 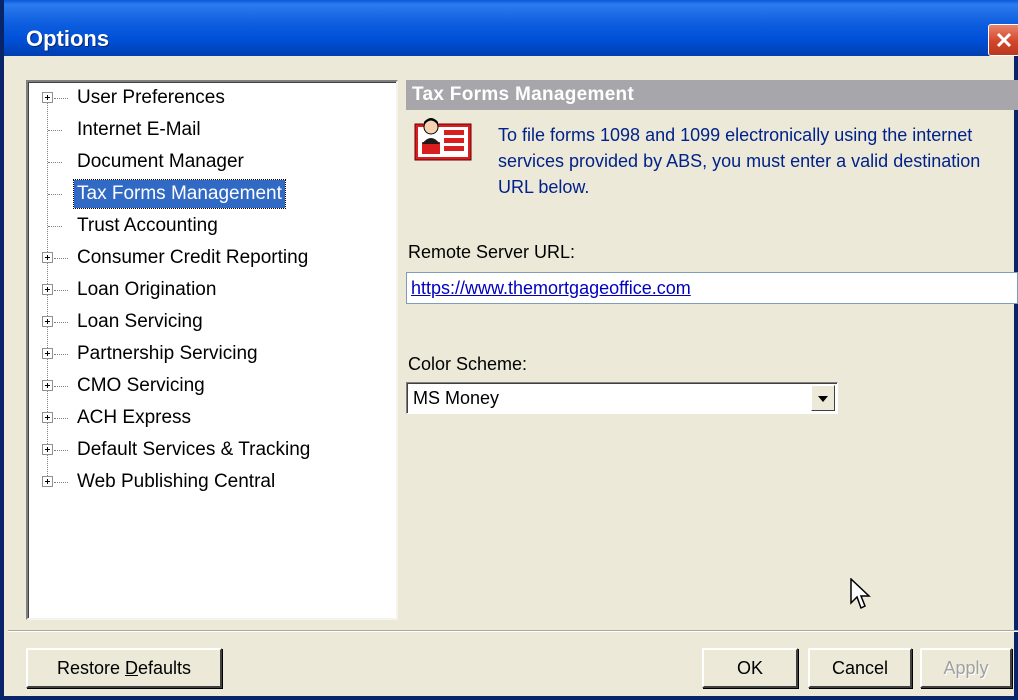 I want to click on tree-item: Web Publishing Central, so click(x=208, y=482).